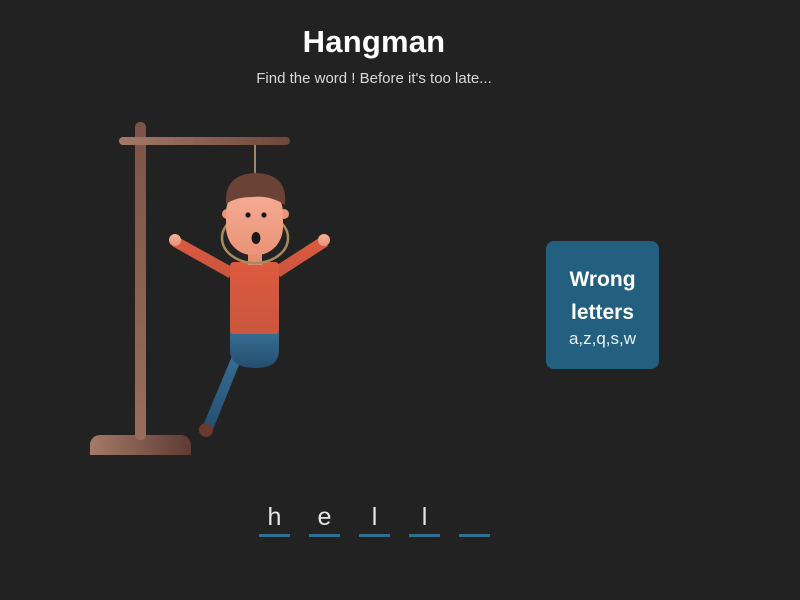 This screenshot has height=600, width=800. Describe the element at coordinates (203, 257) in the screenshot. I see `left-arm` at that location.